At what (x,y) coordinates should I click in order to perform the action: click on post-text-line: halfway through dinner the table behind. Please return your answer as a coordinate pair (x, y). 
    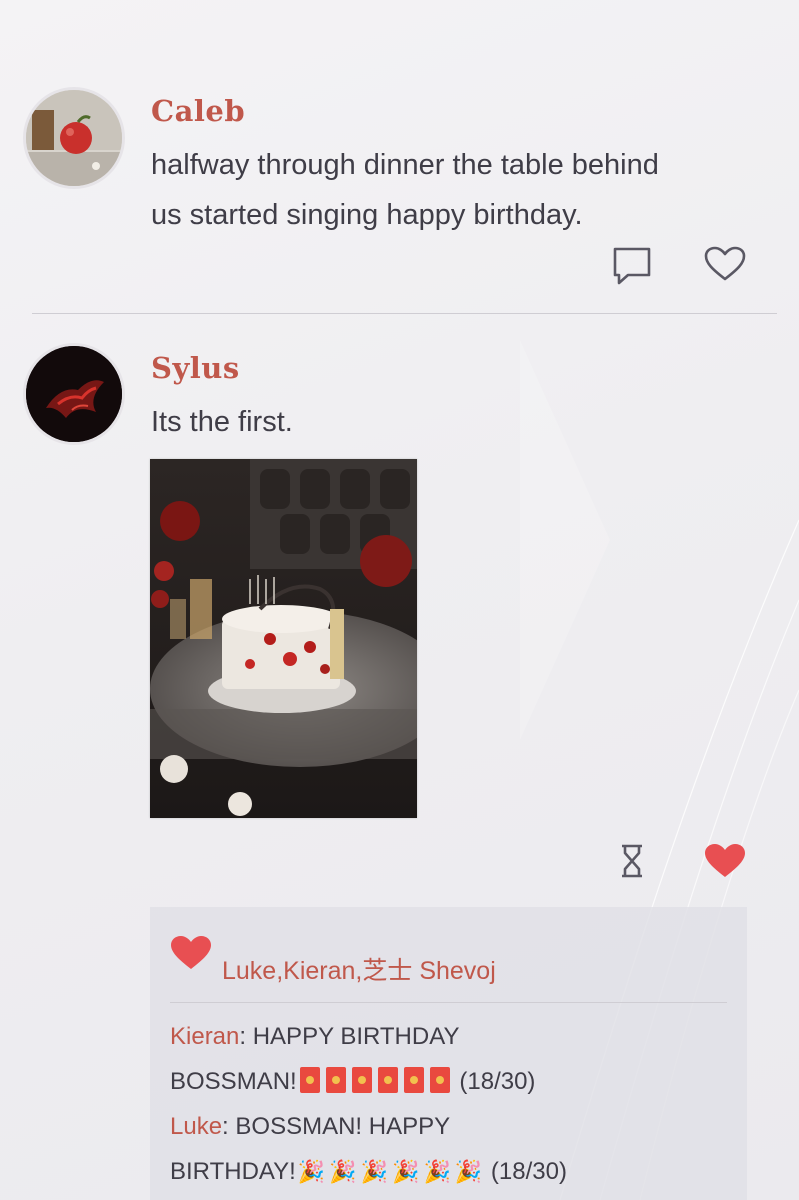
    Looking at the image, I should click on (405, 165).